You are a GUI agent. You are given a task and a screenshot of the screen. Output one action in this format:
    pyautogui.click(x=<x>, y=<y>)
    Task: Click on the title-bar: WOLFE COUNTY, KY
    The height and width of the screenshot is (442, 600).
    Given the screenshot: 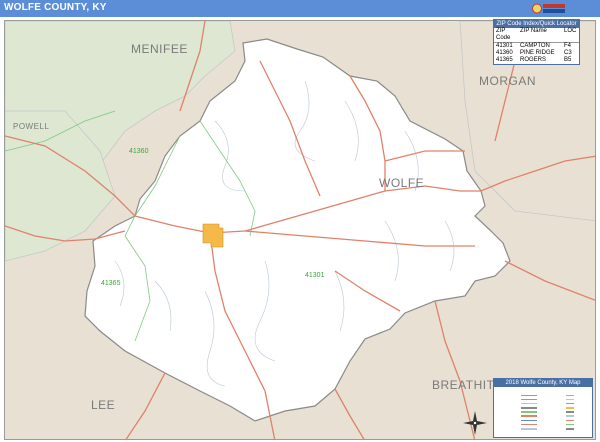 What is the action you would take?
    pyautogui.click(x=300, y=8)
    